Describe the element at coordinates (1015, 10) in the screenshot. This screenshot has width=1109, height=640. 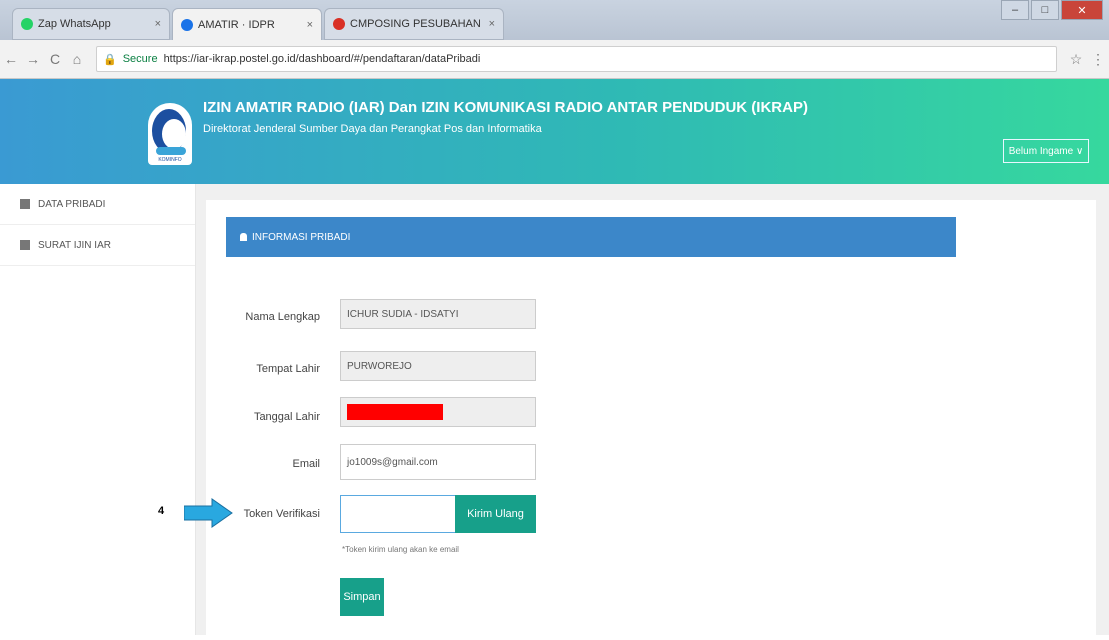
I see `minimize-button: –` at that location.